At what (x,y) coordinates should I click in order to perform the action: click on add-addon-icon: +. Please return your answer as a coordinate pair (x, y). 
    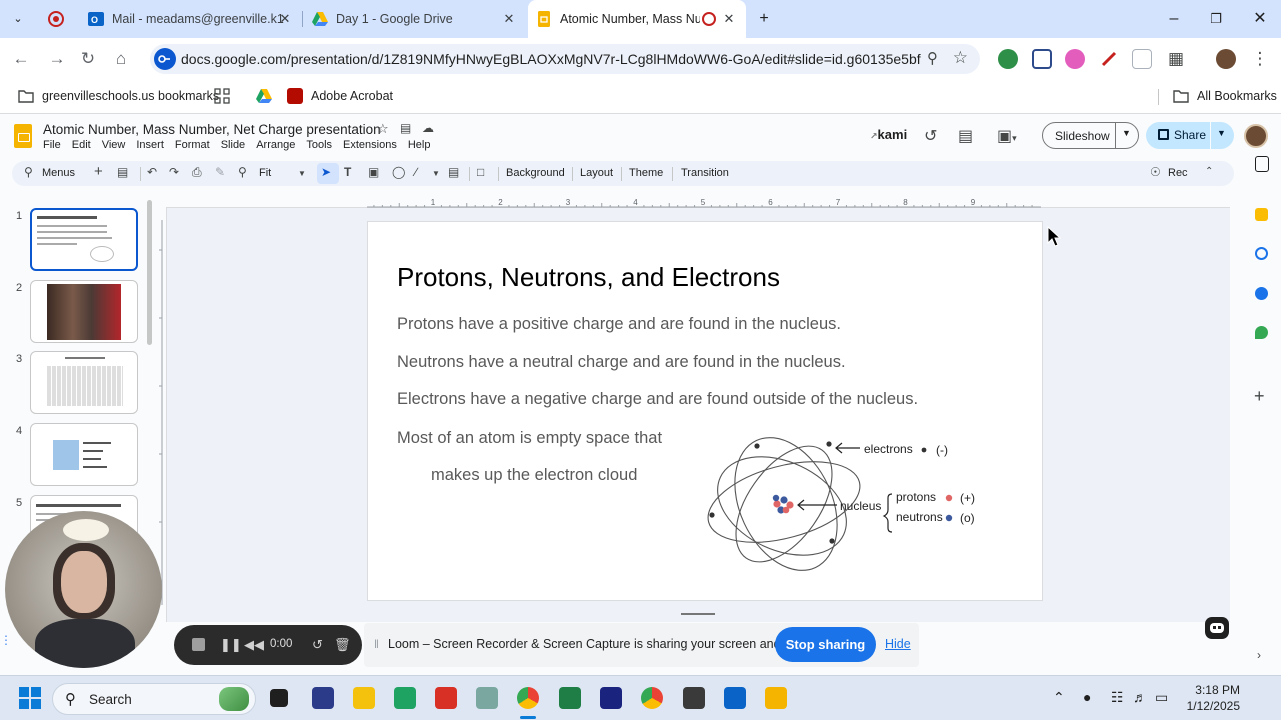
    Looking at the image, I should click on (1259, 396).